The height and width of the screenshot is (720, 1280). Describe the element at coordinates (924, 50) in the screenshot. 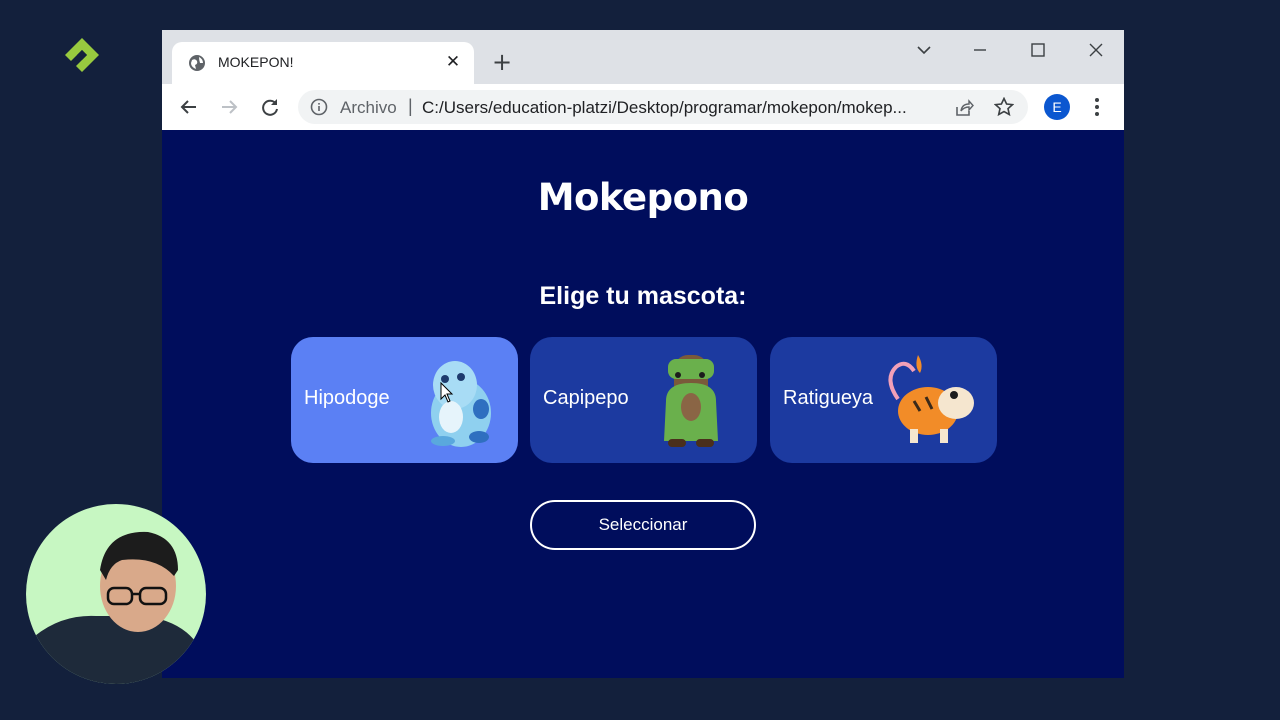

I see `tab-search-chevron-icon` at that location.